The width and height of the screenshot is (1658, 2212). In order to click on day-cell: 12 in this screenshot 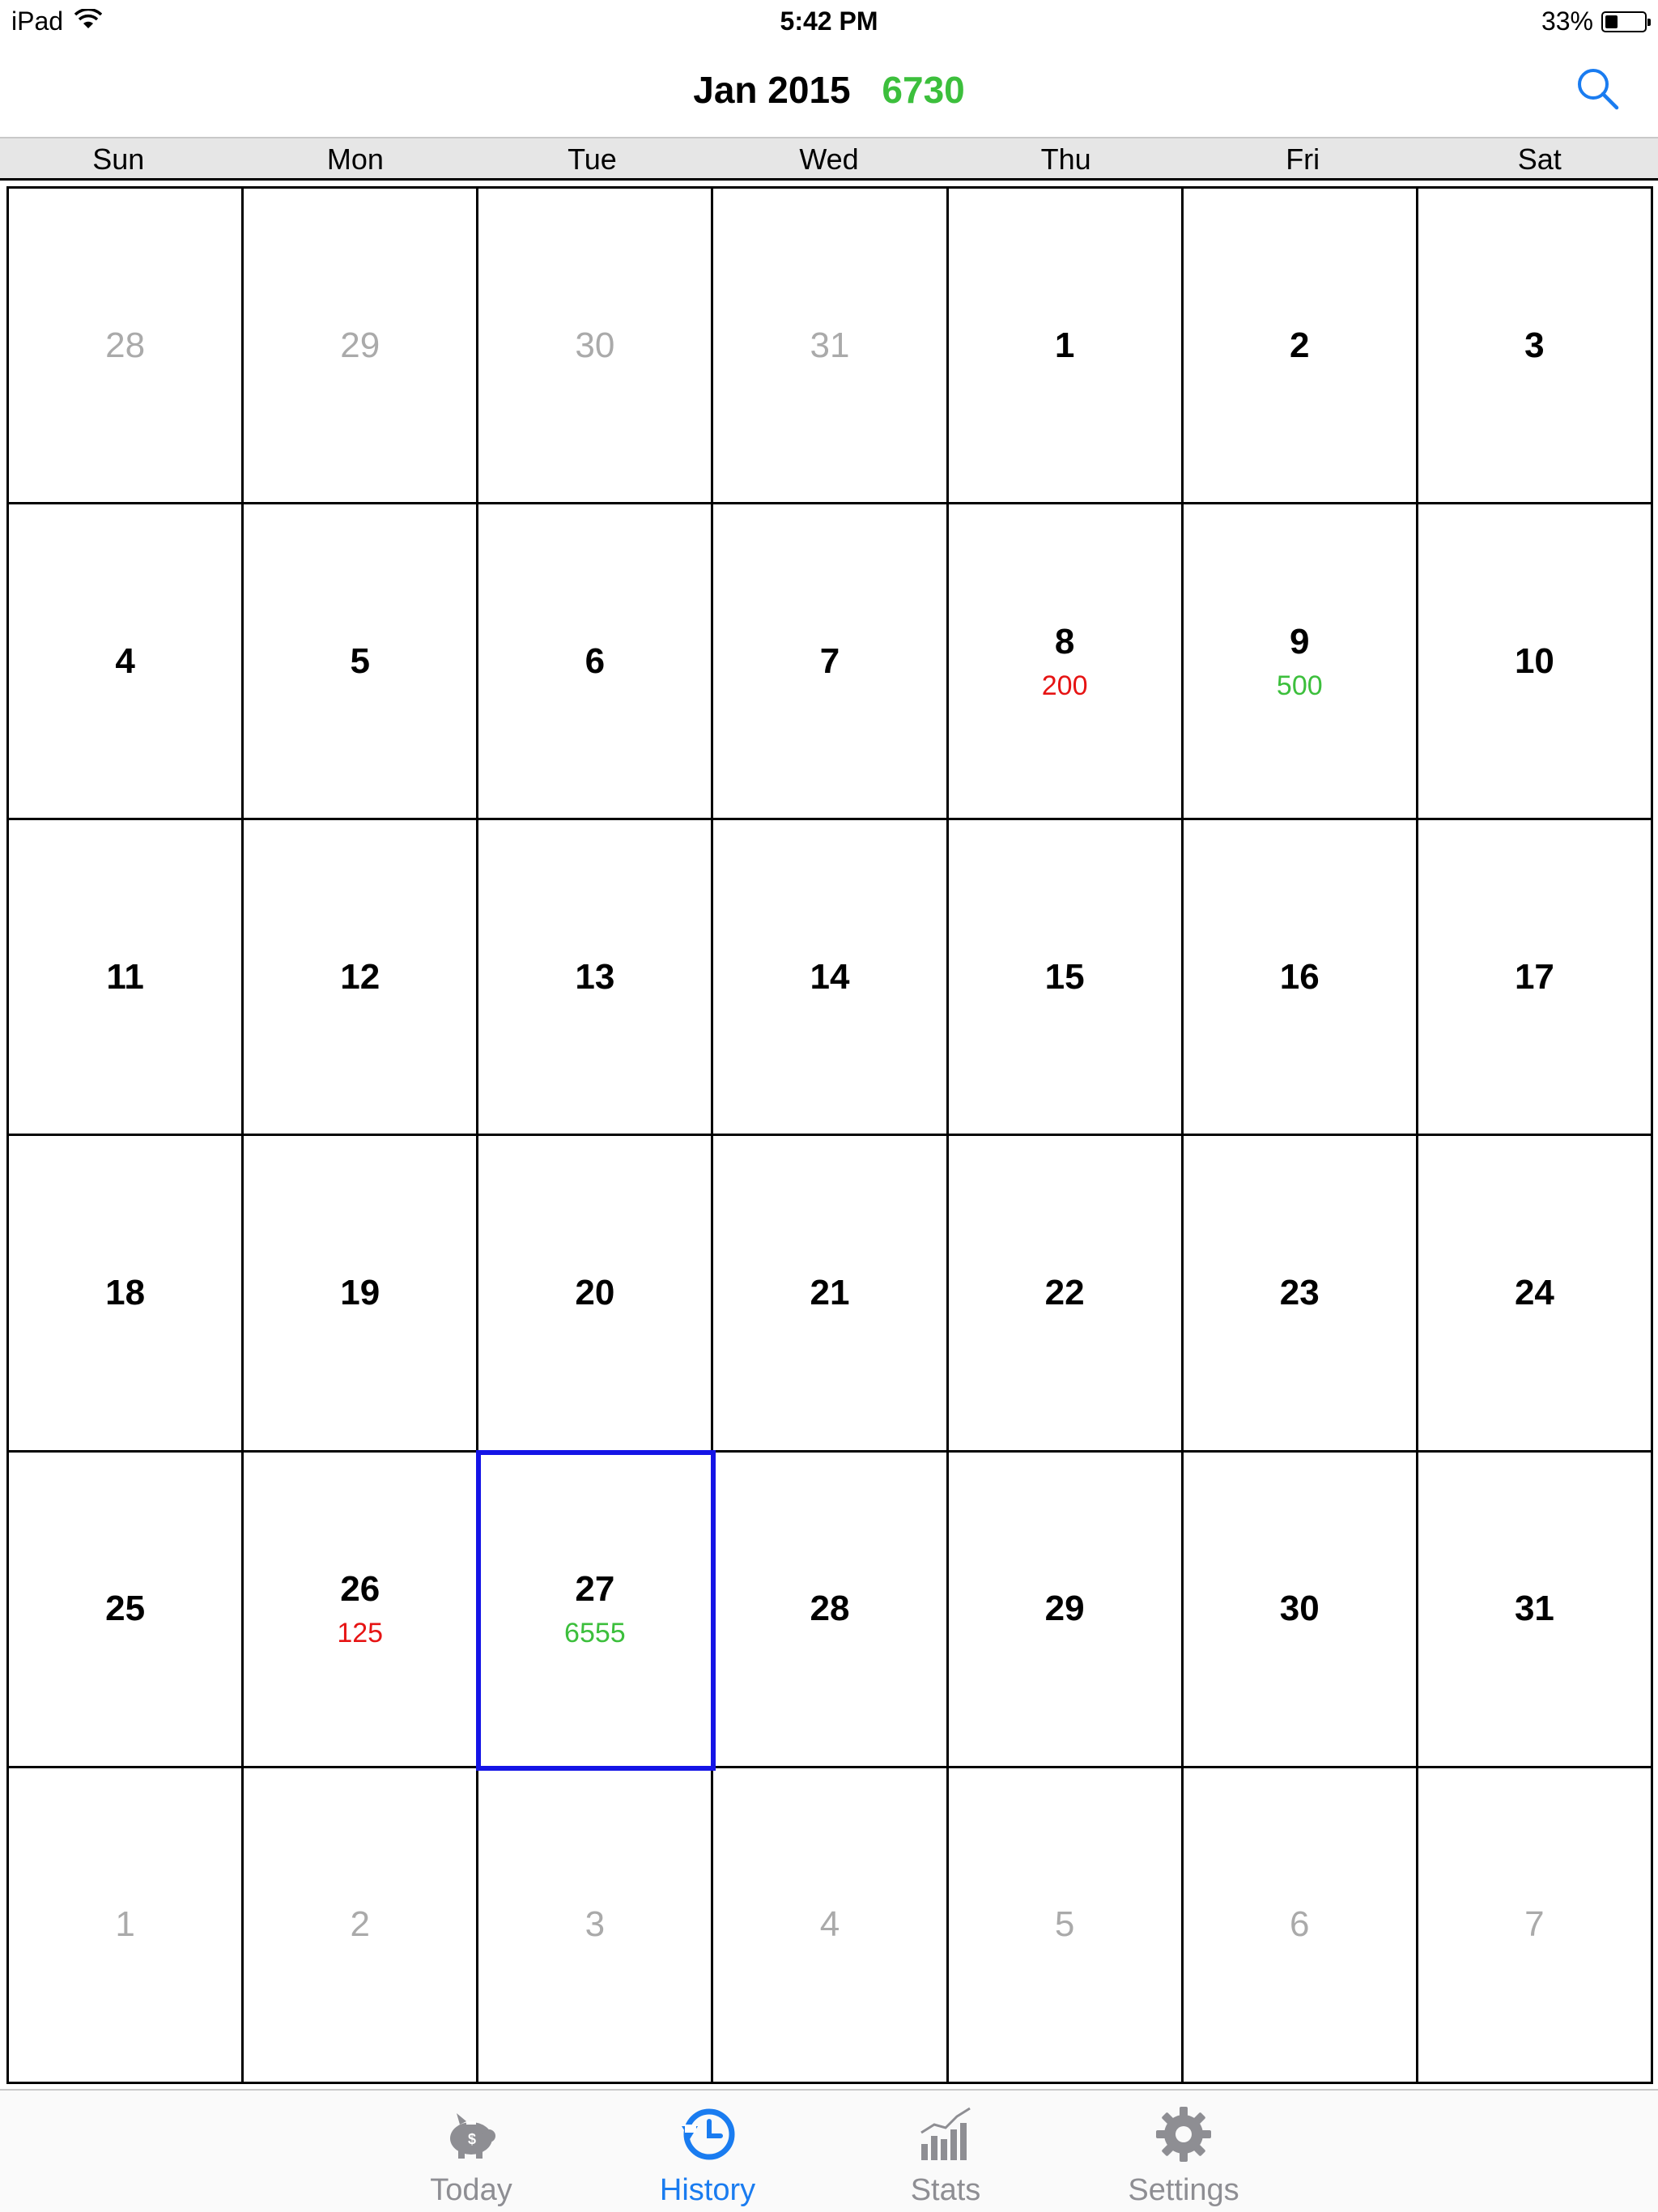, I will do `click(361, 978)`.